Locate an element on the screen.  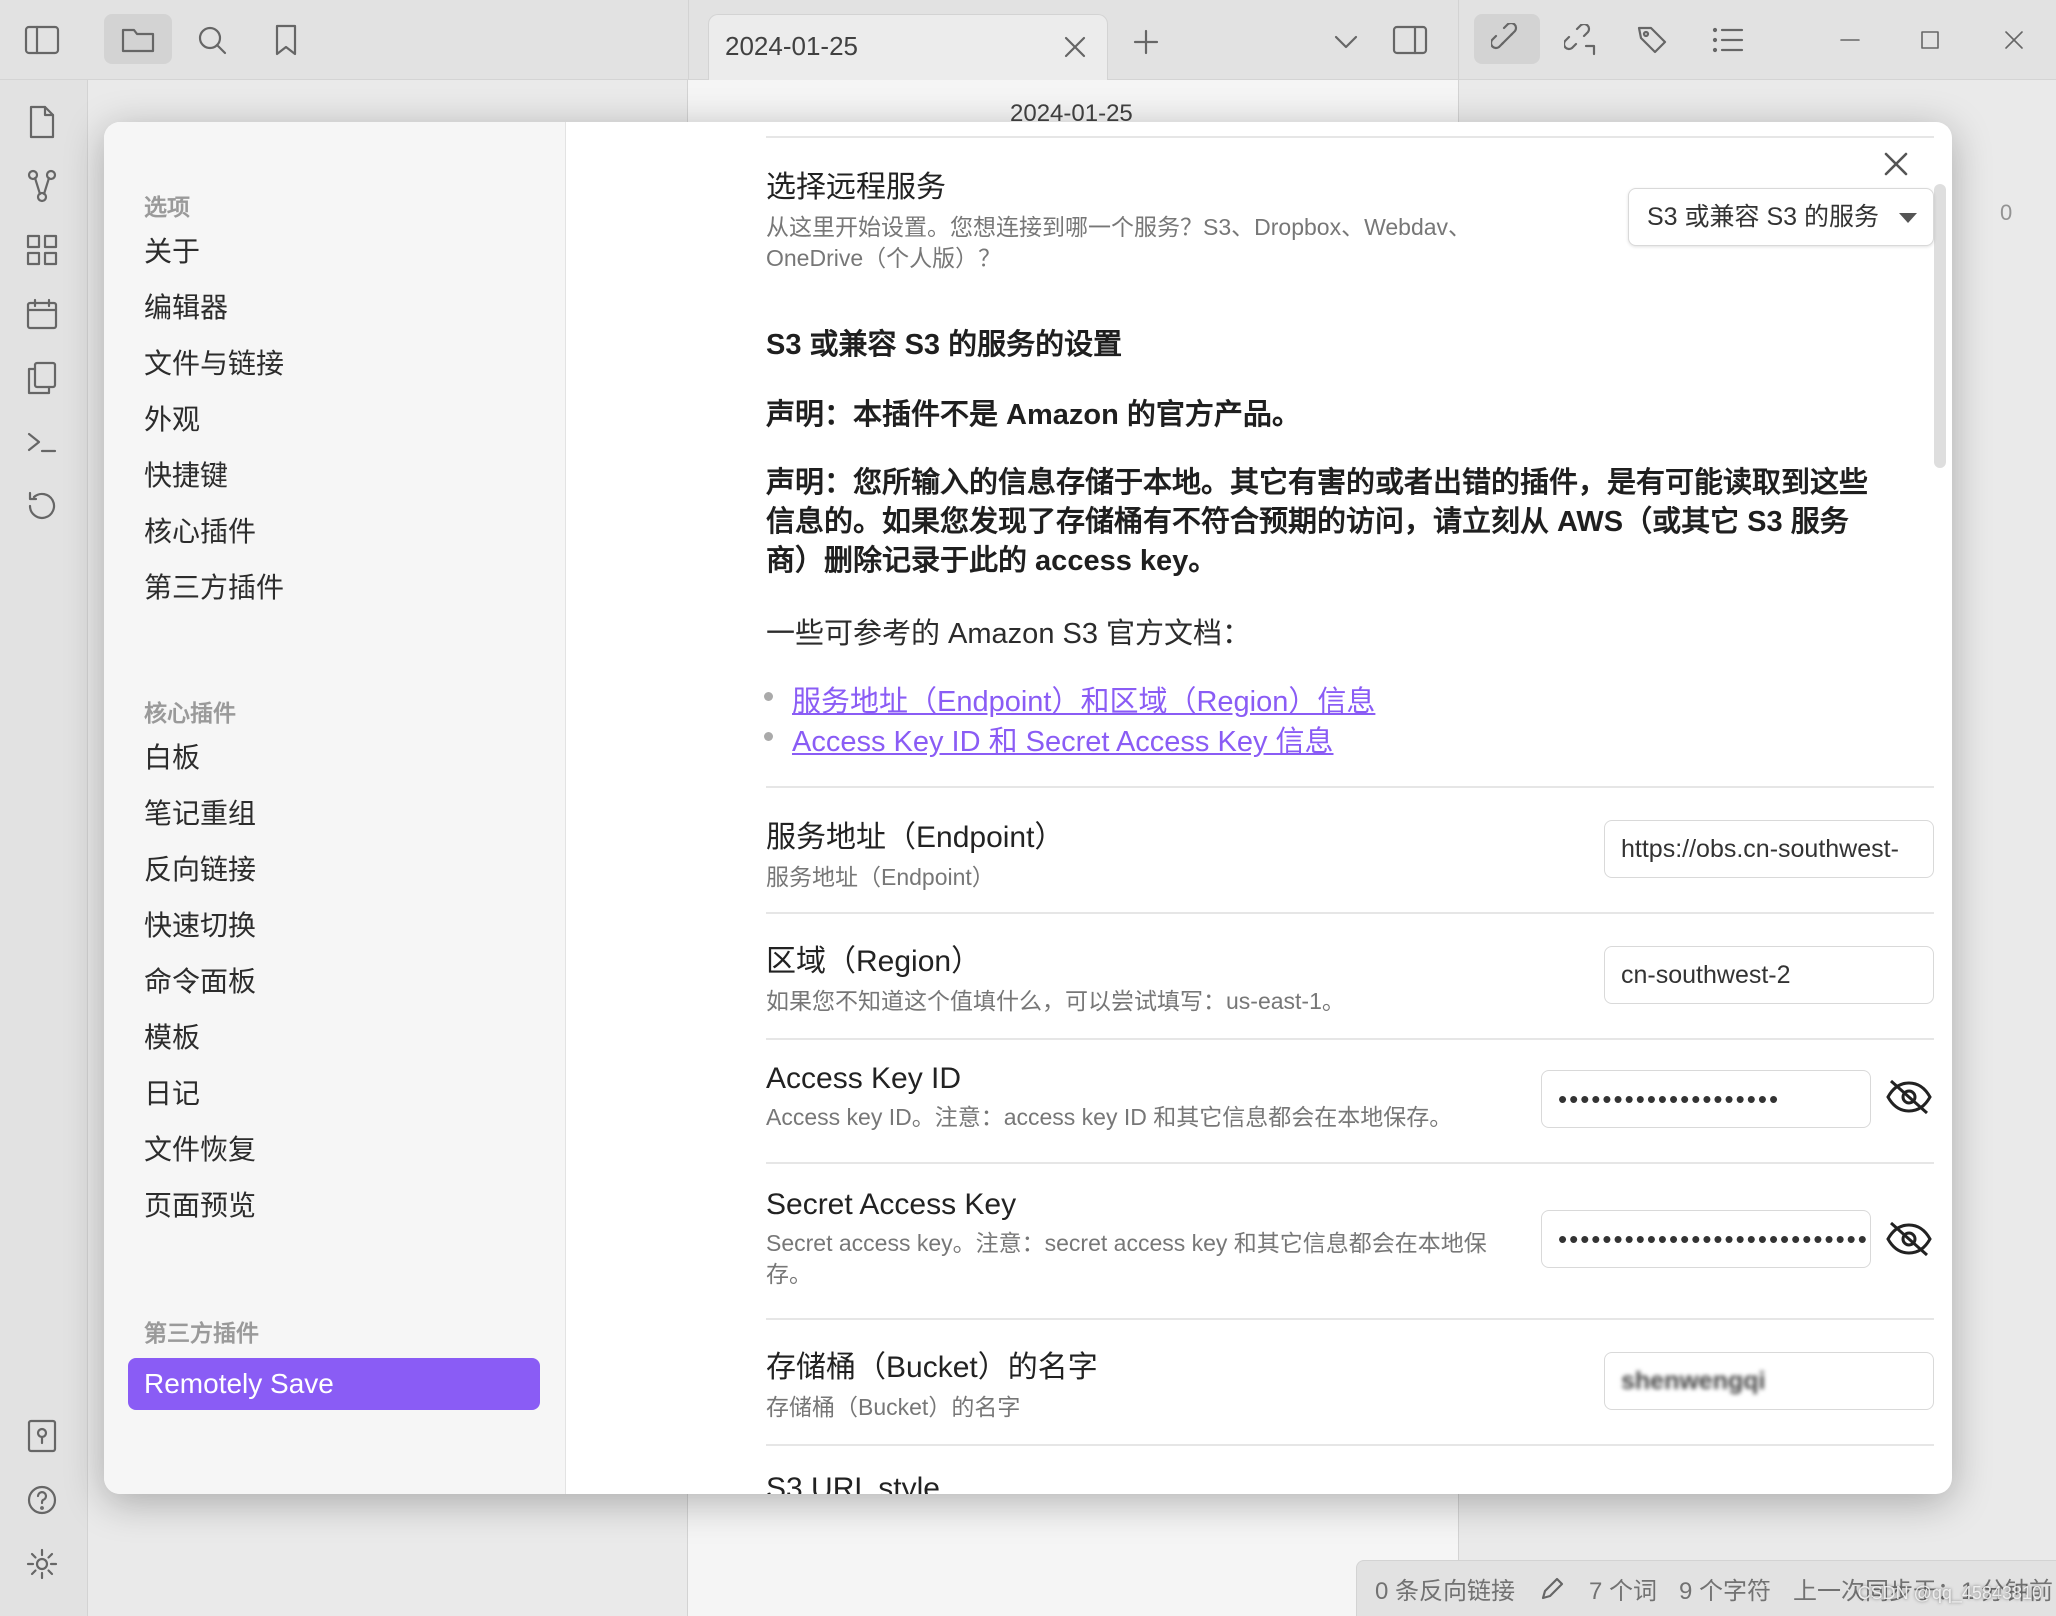
setting-name: S3 URL style is located at coordinates (853, 1483).